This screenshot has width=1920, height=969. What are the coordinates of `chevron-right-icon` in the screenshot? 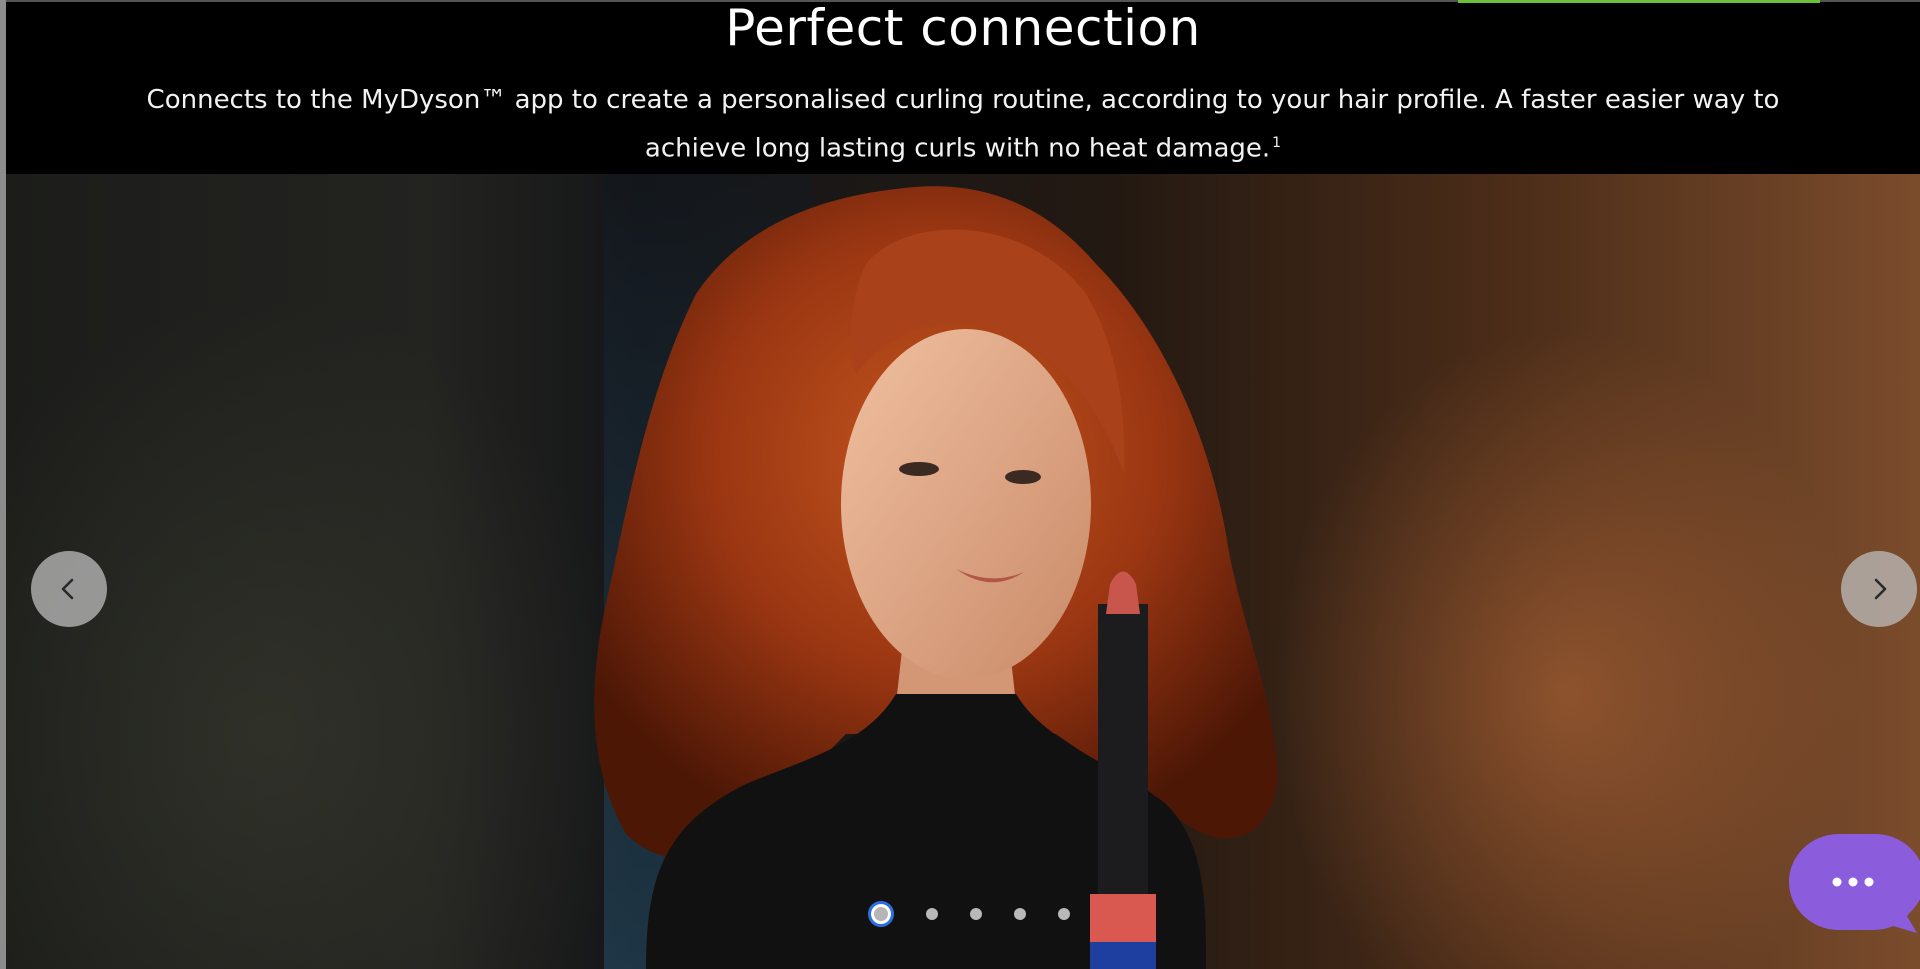 It's located at (1880, 589).